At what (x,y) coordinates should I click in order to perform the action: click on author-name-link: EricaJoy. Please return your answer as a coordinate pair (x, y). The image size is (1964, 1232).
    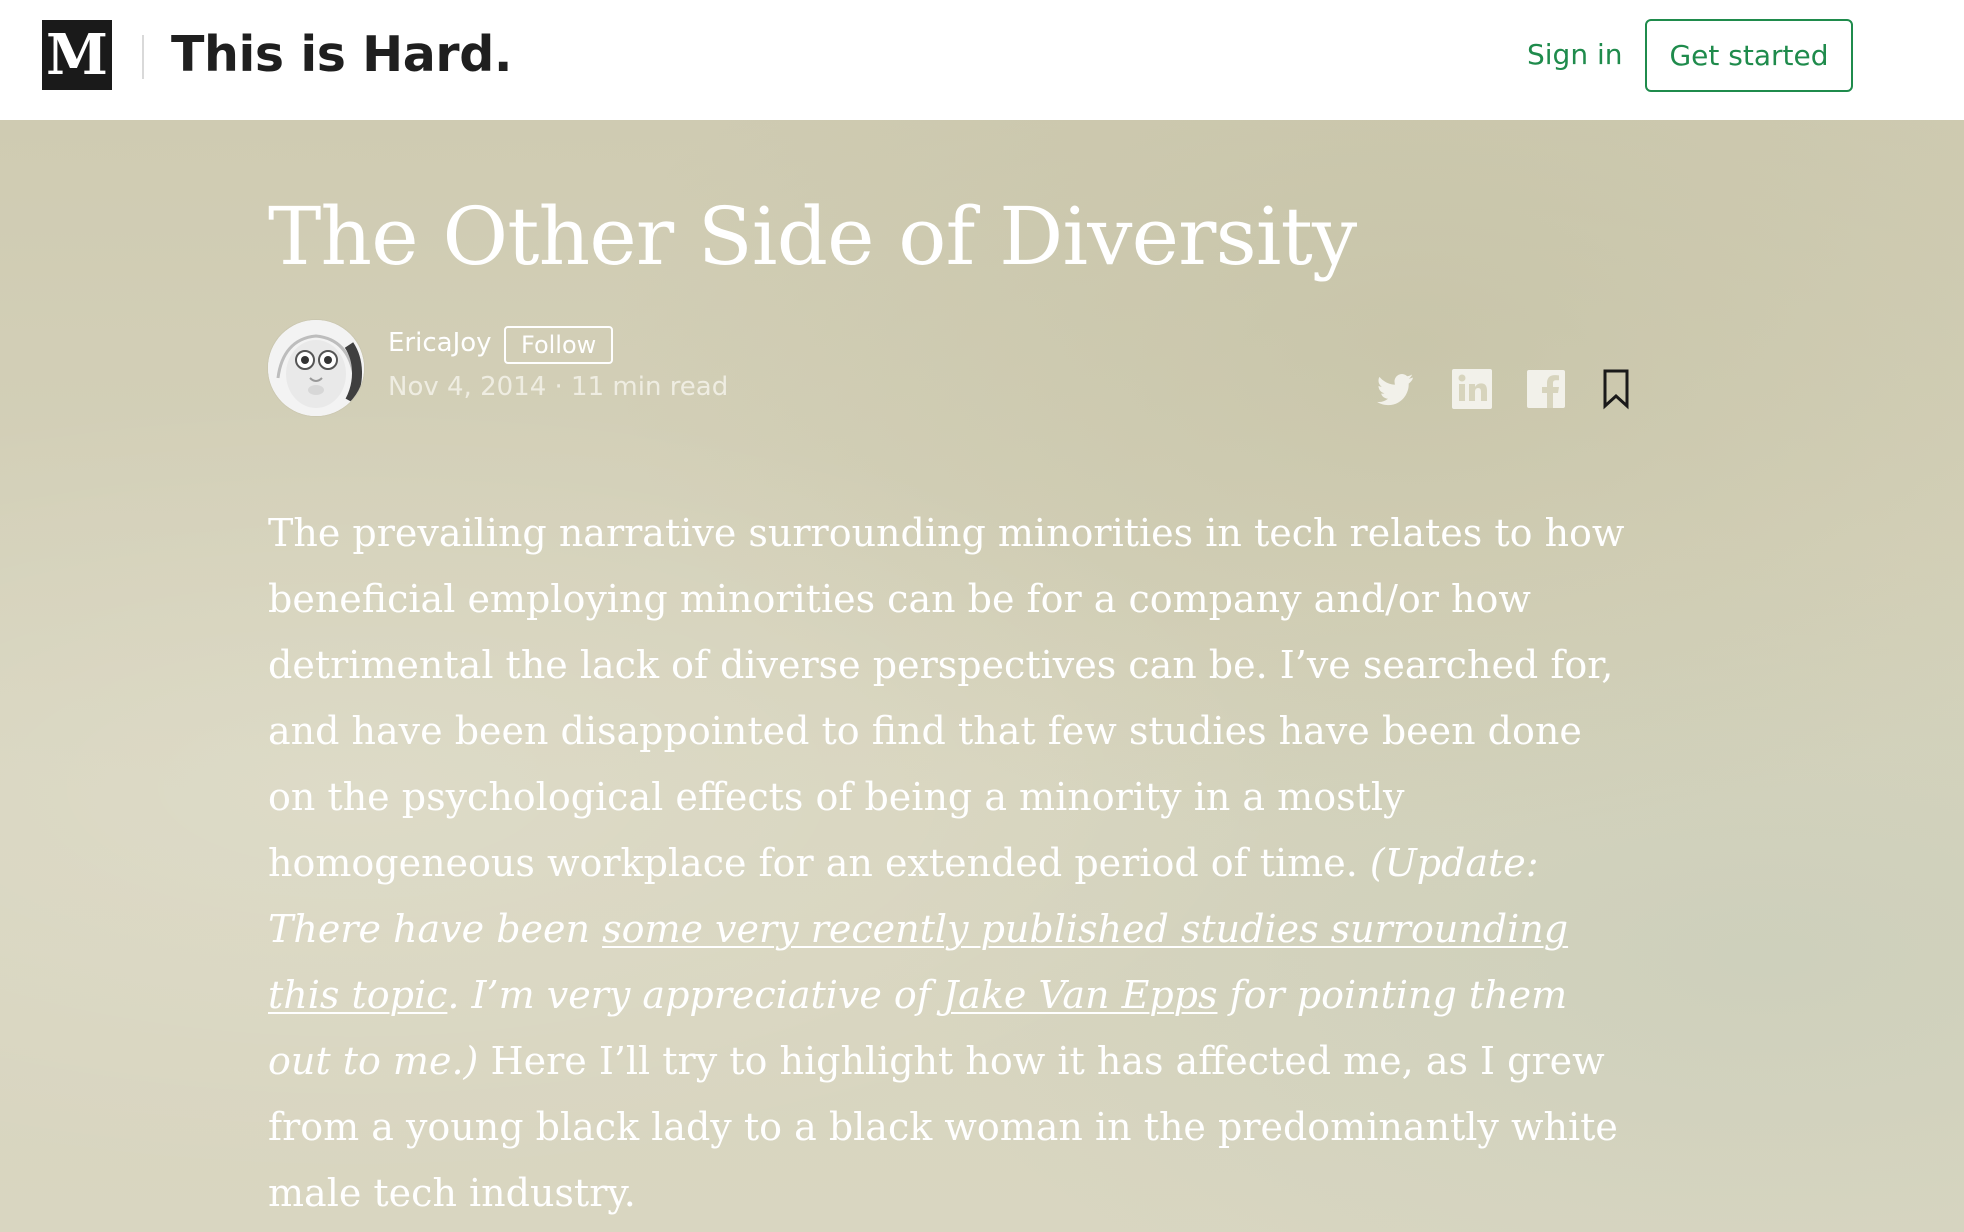
    Looking at the image, I should click on (440, 343).